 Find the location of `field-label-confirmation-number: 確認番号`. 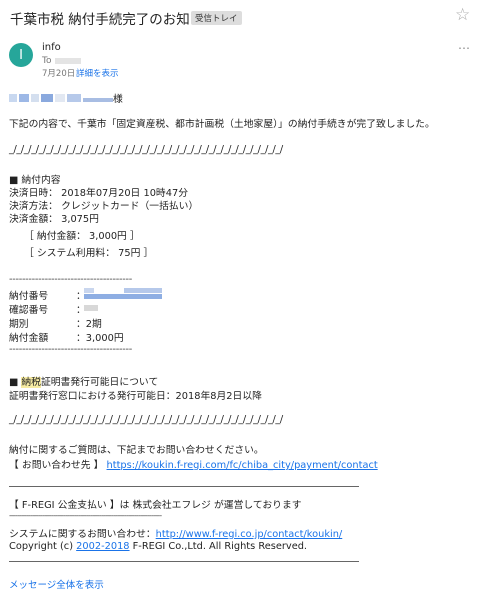

field-label-confirmation-number: 確認番号 is located at coordinates (29, 310).